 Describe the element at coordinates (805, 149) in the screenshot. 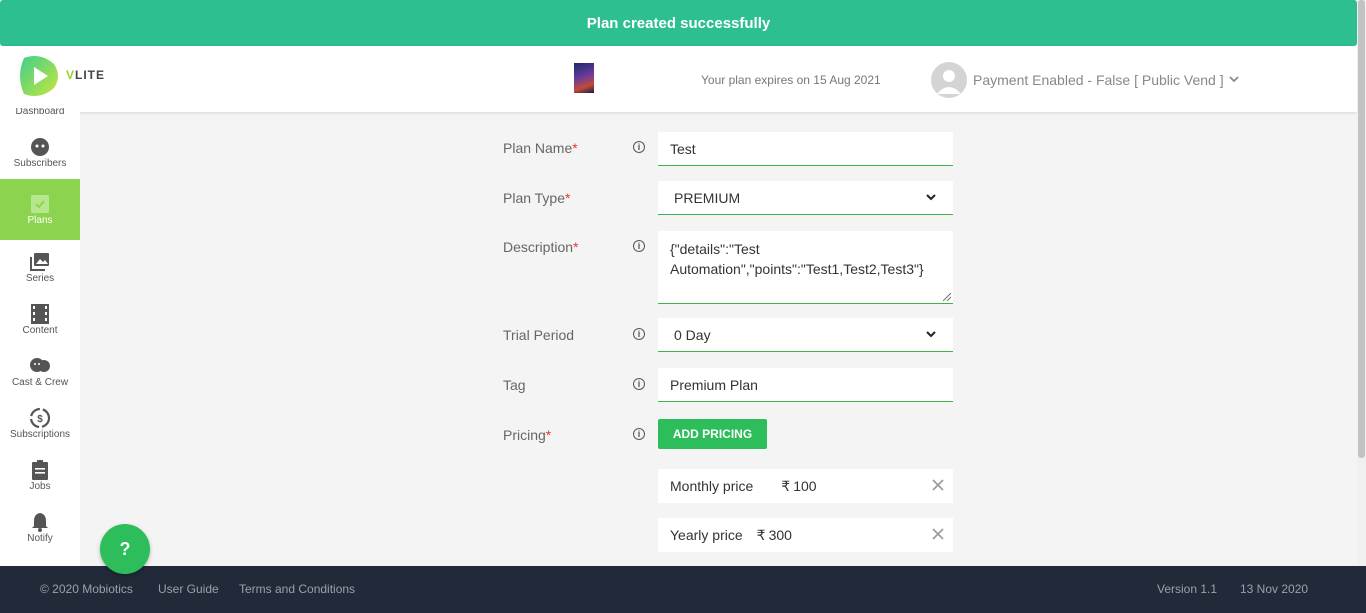

I see `plan-name-input: Test` at that location.